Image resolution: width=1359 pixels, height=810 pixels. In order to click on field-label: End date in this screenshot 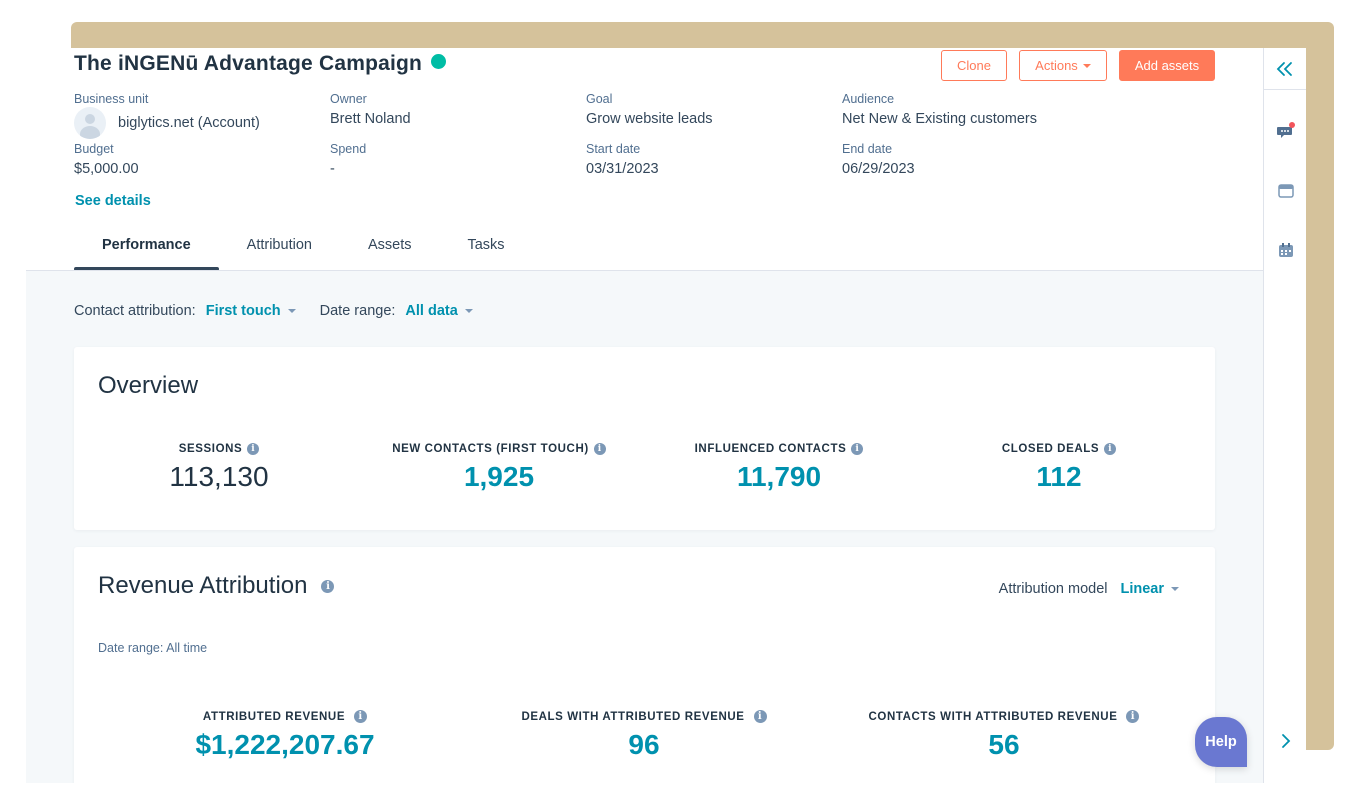, I will do `click(867, 149)`.